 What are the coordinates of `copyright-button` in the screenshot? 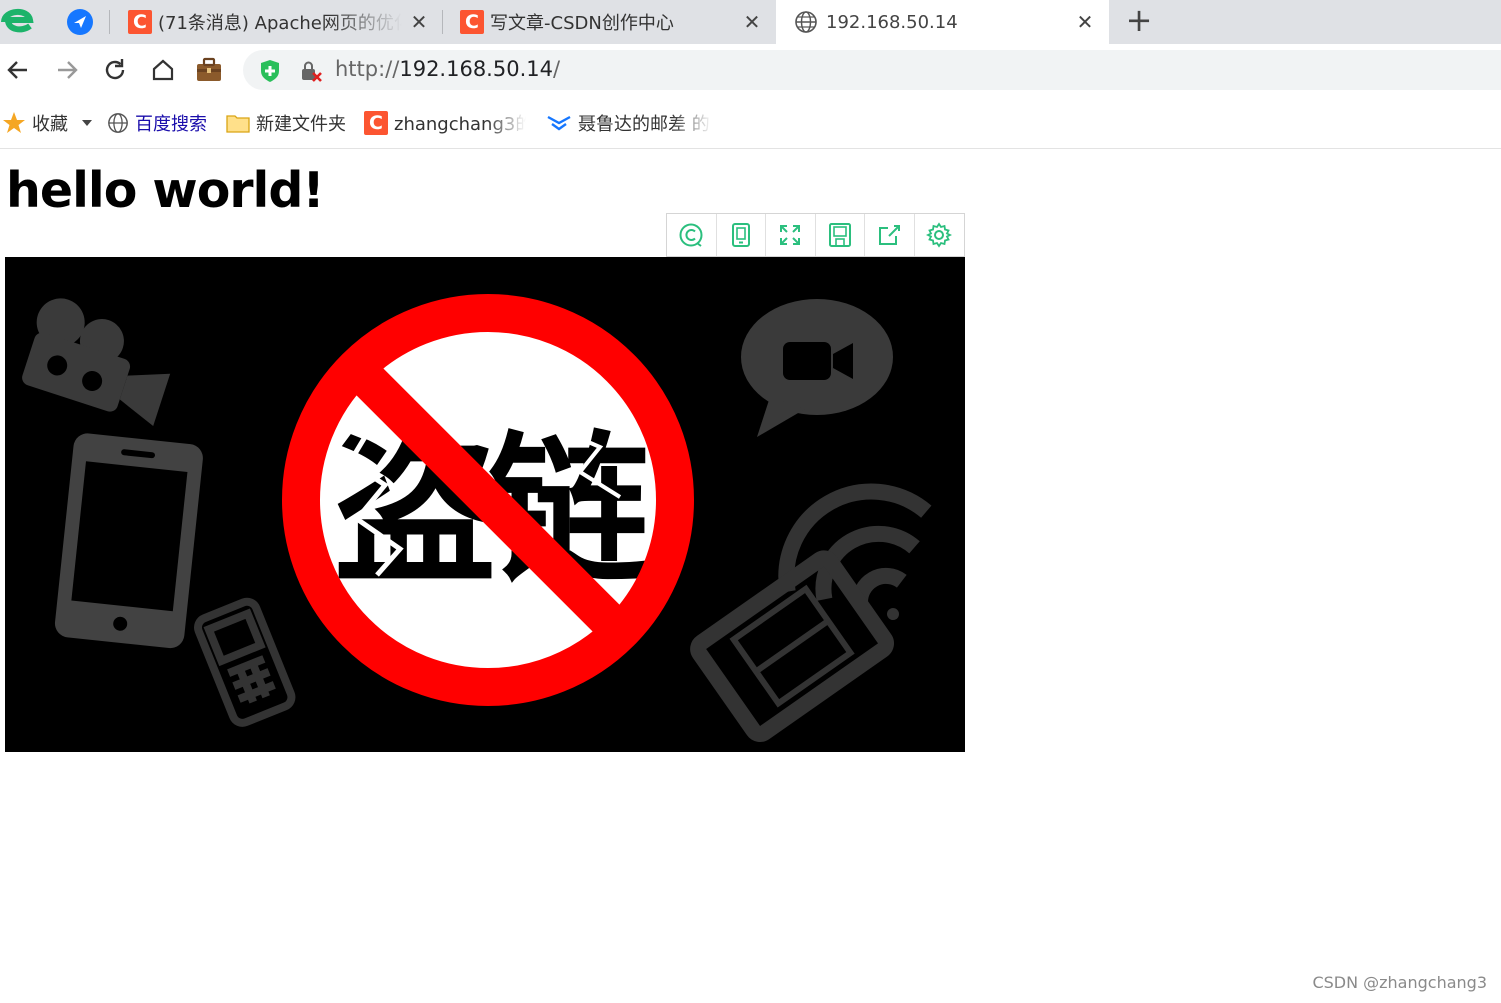 It's located at (692, 235).